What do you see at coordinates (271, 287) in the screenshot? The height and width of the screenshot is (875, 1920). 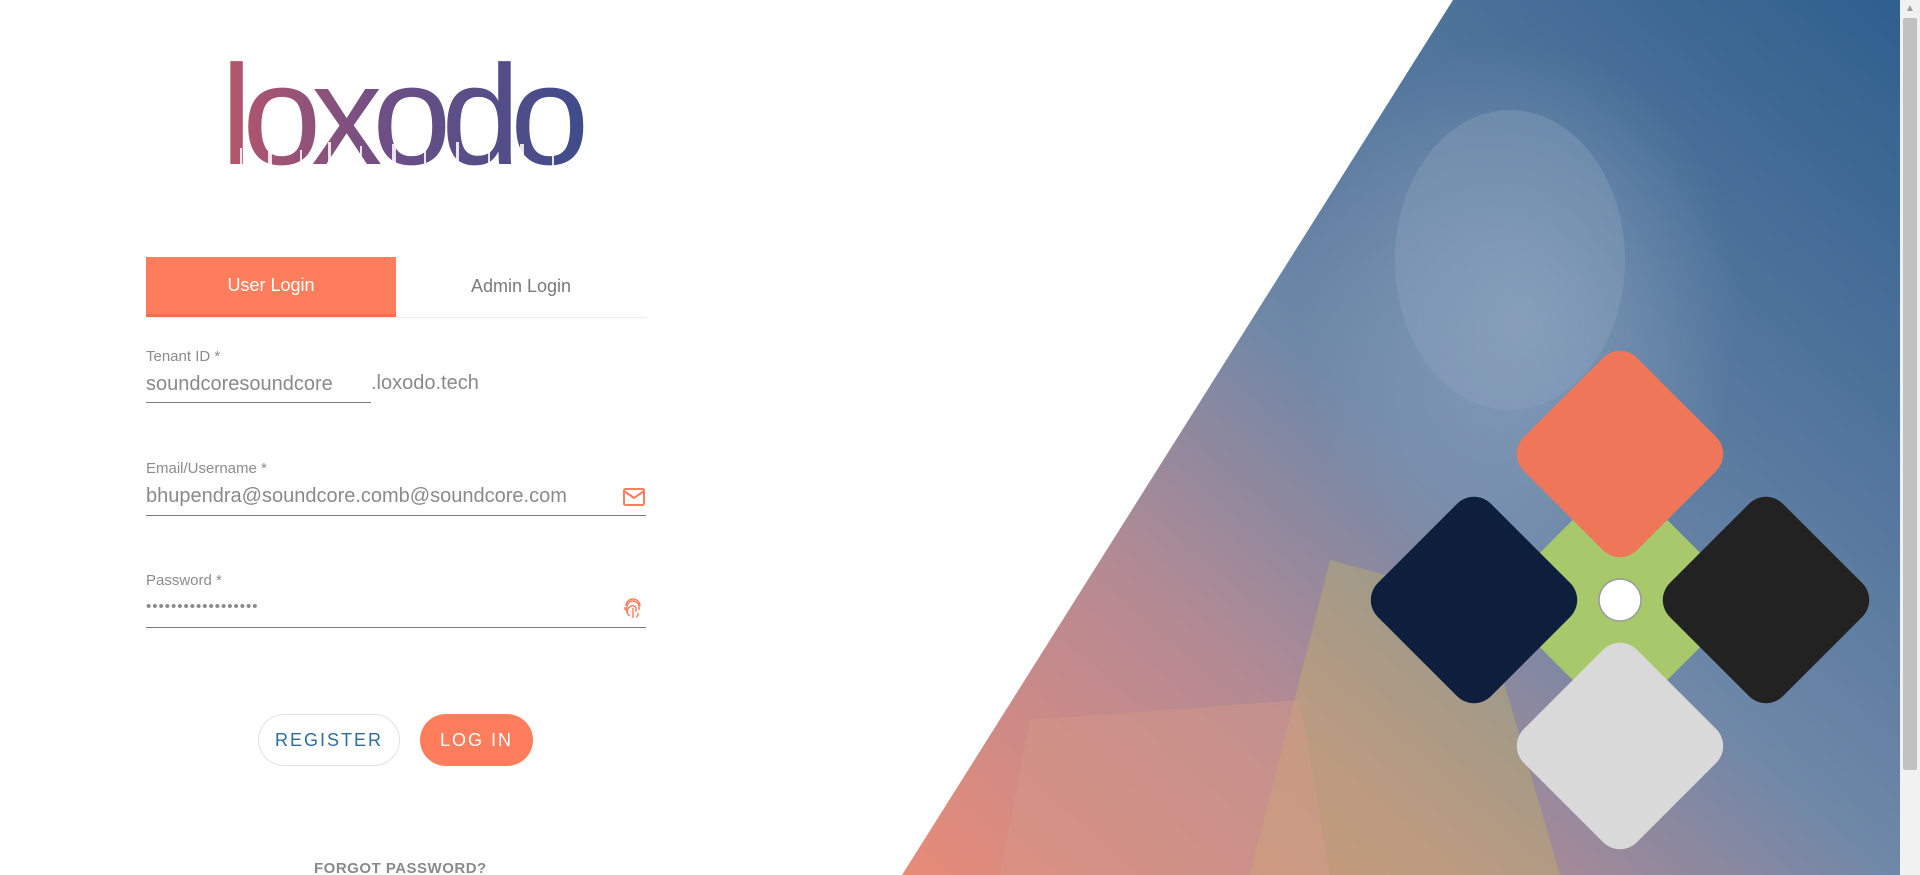 I see `tab-user-login: User Login` at bounding box center [271, 287].